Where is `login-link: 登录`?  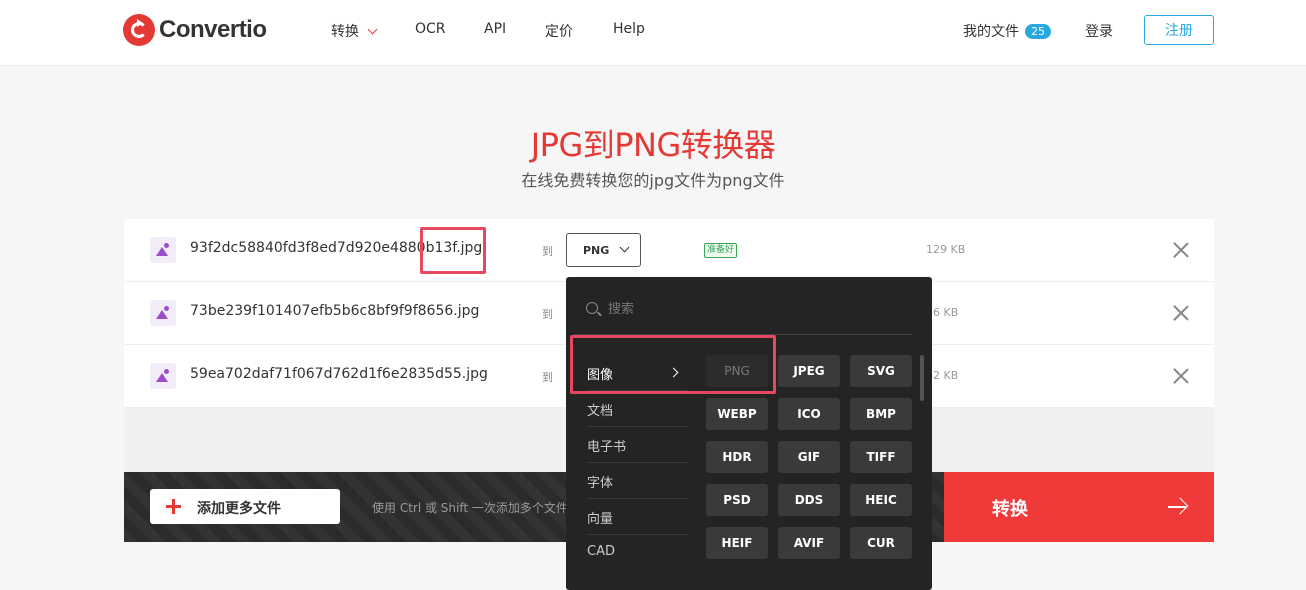 login-link: 登录 is located at coordinates (1099, 31).